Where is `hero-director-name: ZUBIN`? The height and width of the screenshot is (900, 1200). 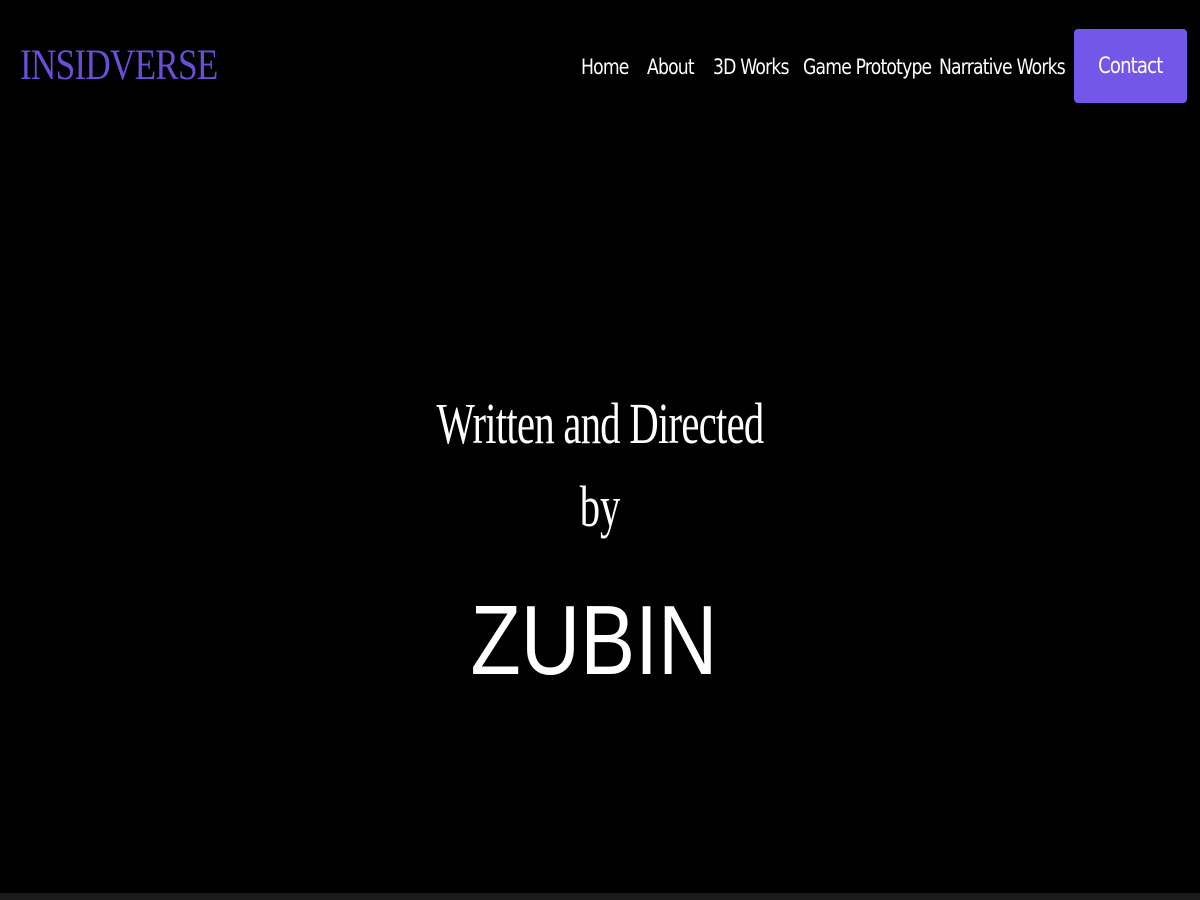
hero-director-name: ZUBIN is located at coordinates (594, 640).